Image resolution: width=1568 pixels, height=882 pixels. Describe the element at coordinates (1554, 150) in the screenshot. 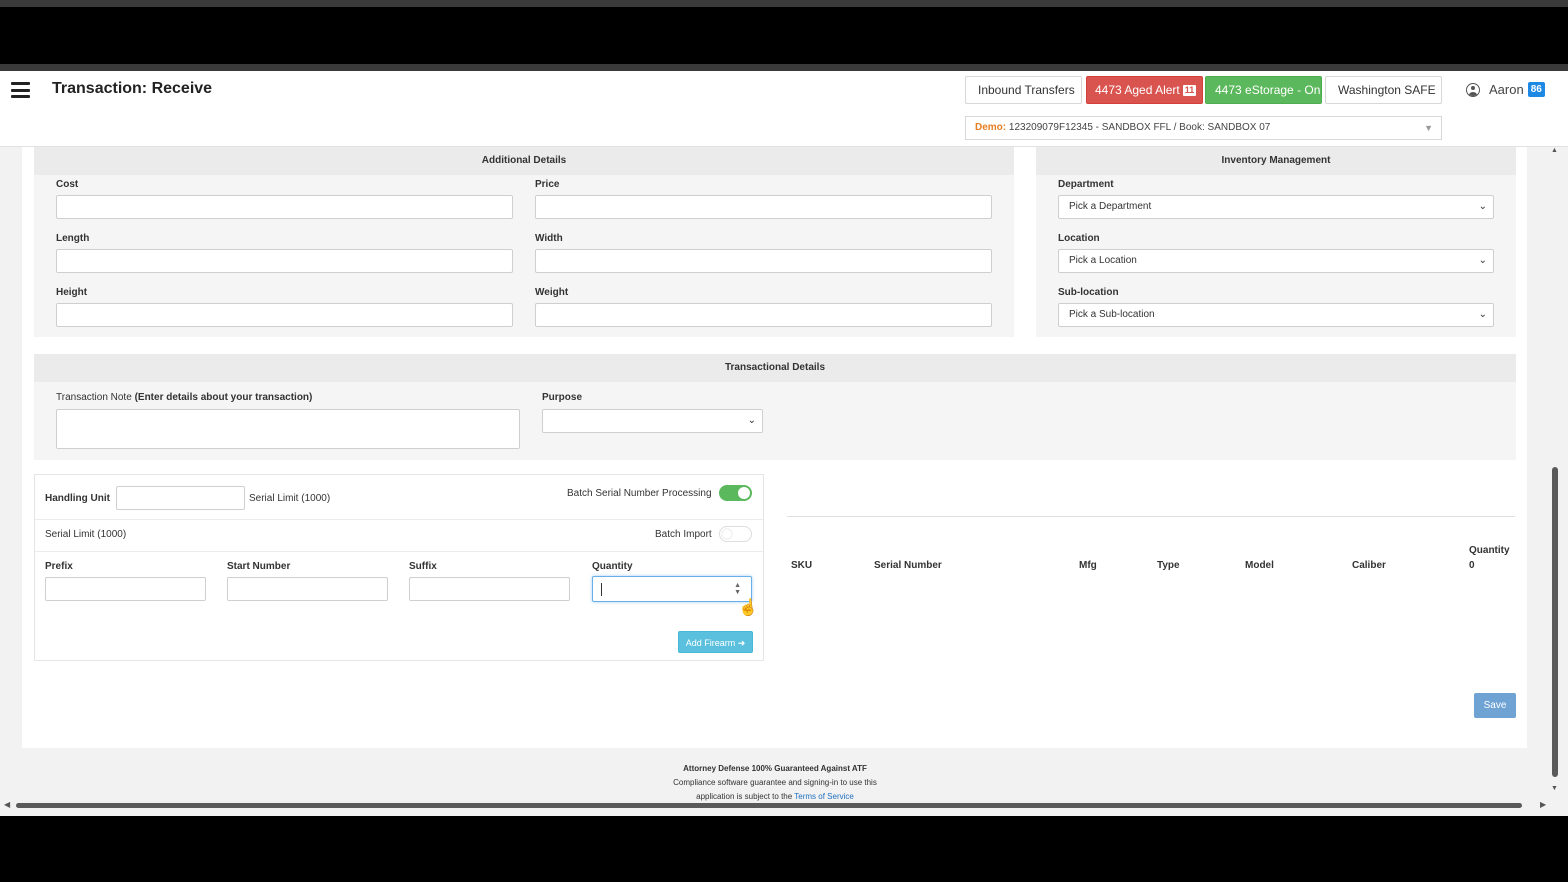

I see `scroll-up-icon: ▲` at that location.